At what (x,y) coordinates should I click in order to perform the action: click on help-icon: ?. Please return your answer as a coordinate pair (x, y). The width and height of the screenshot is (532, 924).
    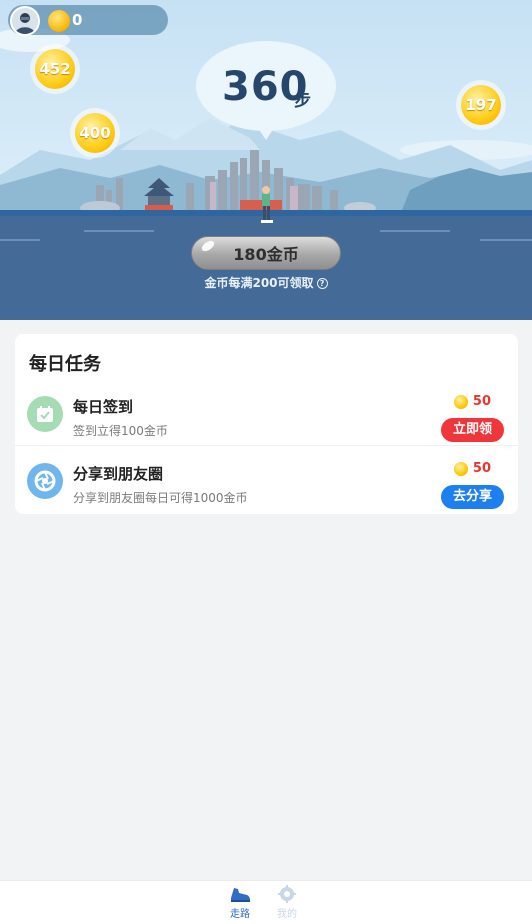
    Looking at the image, I should click on (322, 283).